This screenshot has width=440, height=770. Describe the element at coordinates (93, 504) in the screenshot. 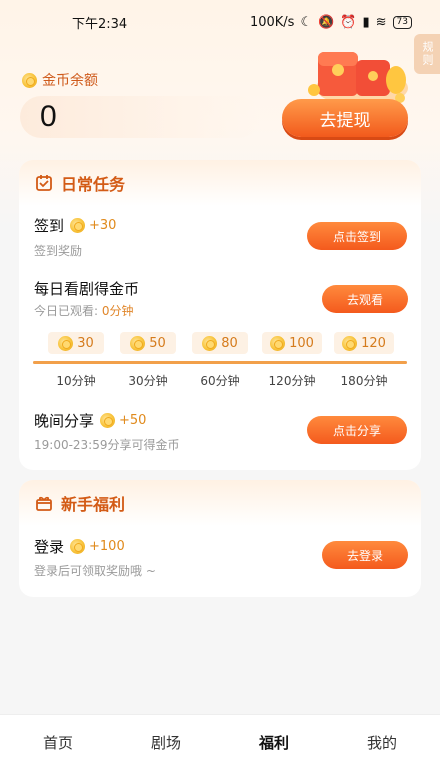

I see `newbie-benefits-title: 新手福利` at that location.